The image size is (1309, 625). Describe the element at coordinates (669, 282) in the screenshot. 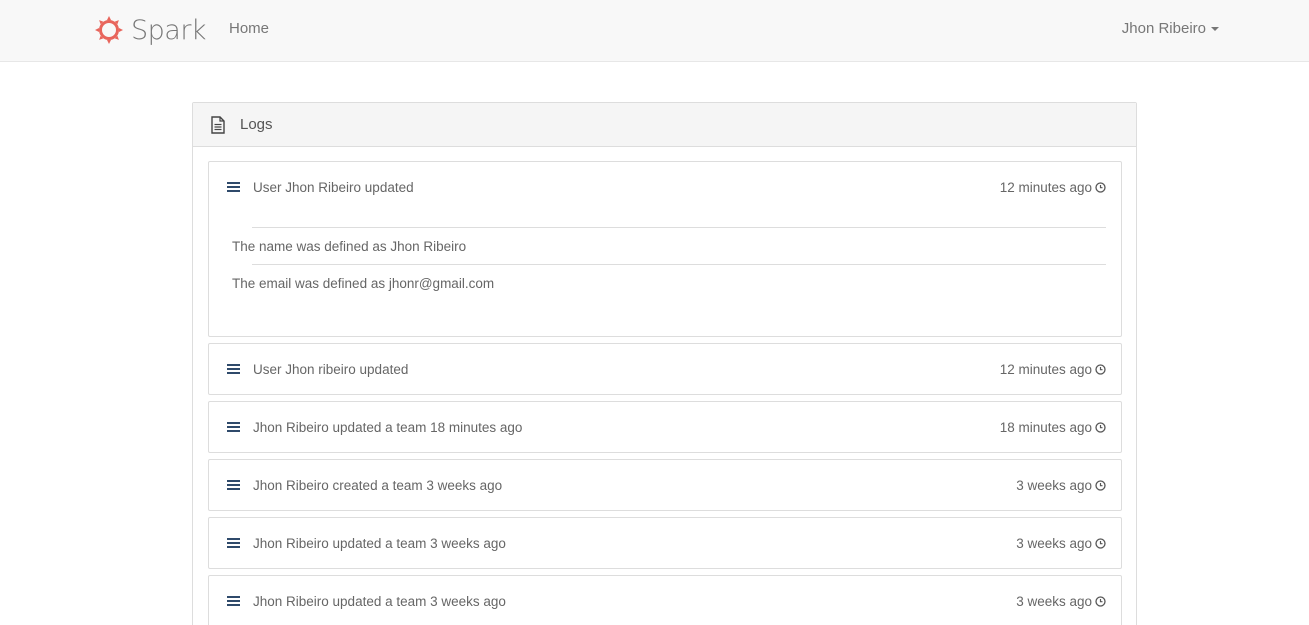

I see `log-detail-row: The email was defined as jhonr@gmail.com` at that location.